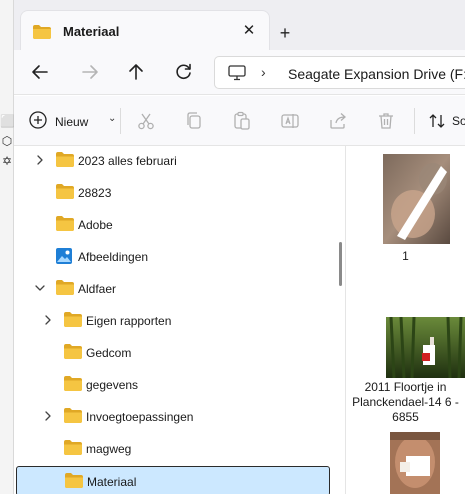  Describe the element at coordinates (263, 72) in the screenshot. I see `chevron-right-icon: ›` at that location.